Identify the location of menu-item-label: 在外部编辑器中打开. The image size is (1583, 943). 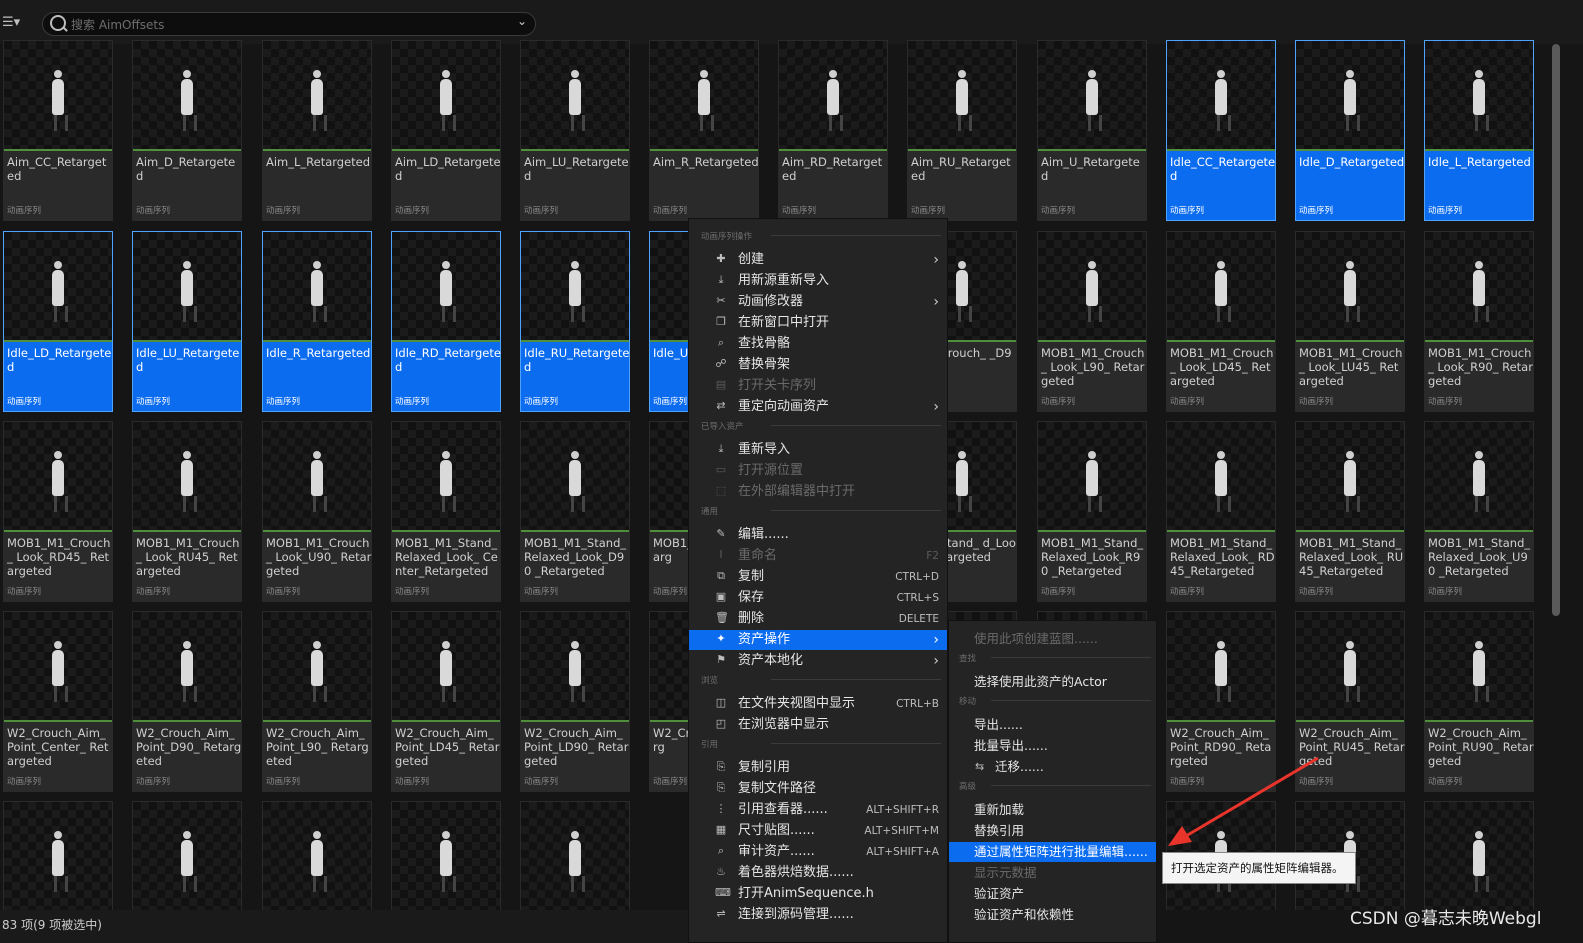
(797, 491).